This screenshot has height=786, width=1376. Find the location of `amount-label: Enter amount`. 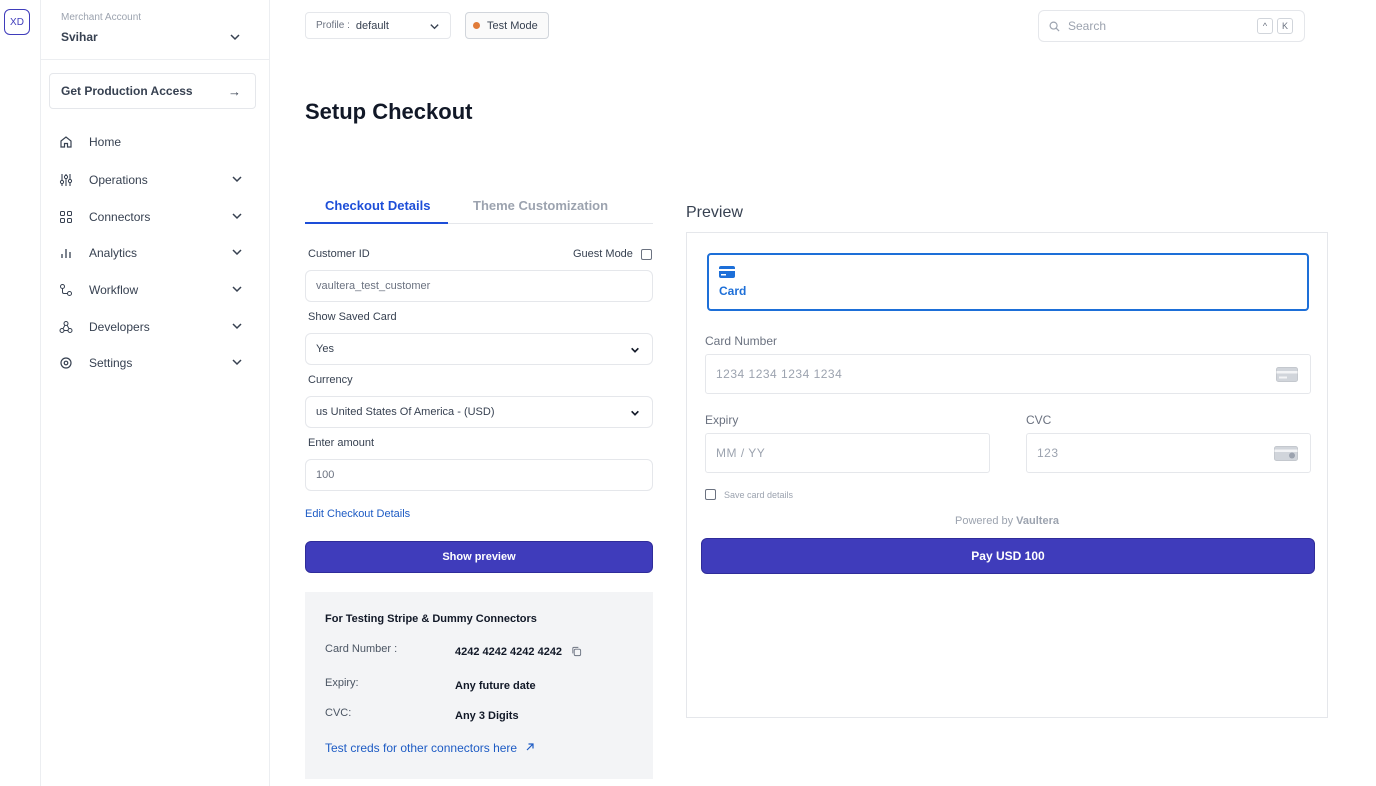

amount-label: Enter amount is located at coordinates (341, 443).